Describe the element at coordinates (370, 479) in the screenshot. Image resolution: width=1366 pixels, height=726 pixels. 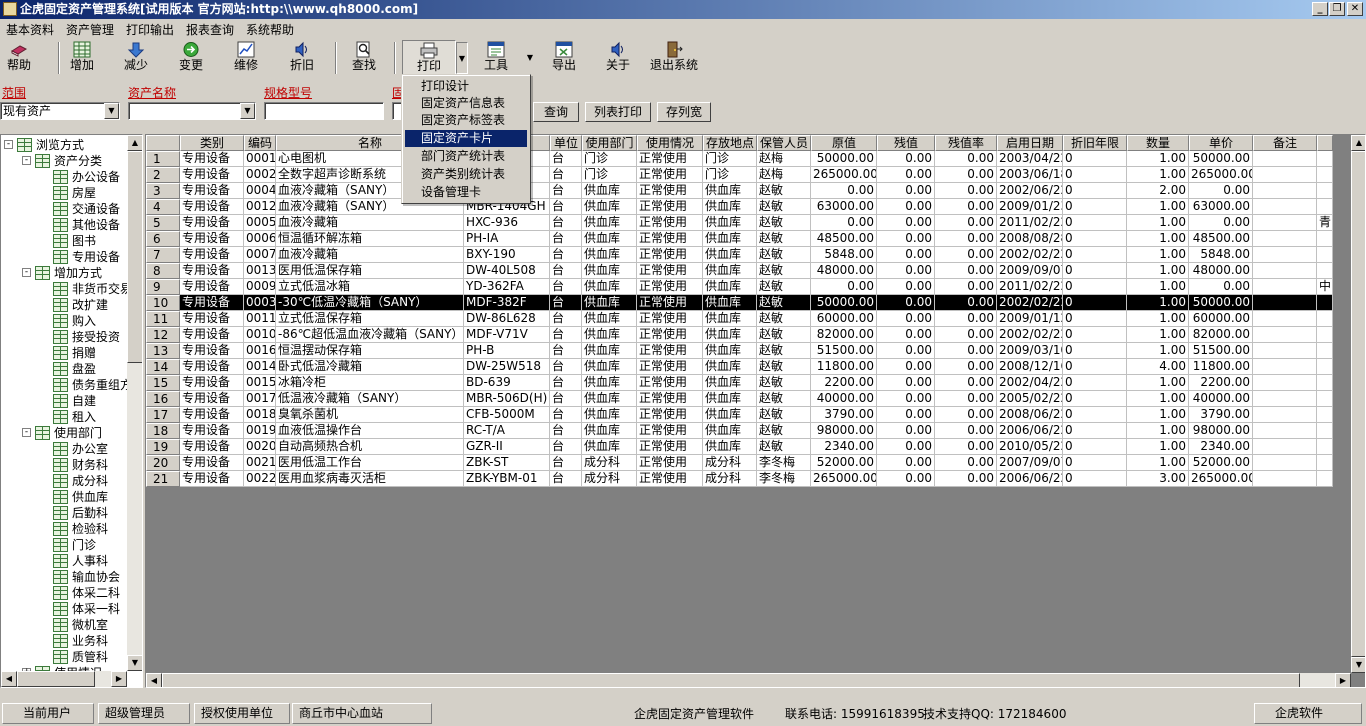
I see `table-cell: 医用血浆病毒灭活柜` at that location.